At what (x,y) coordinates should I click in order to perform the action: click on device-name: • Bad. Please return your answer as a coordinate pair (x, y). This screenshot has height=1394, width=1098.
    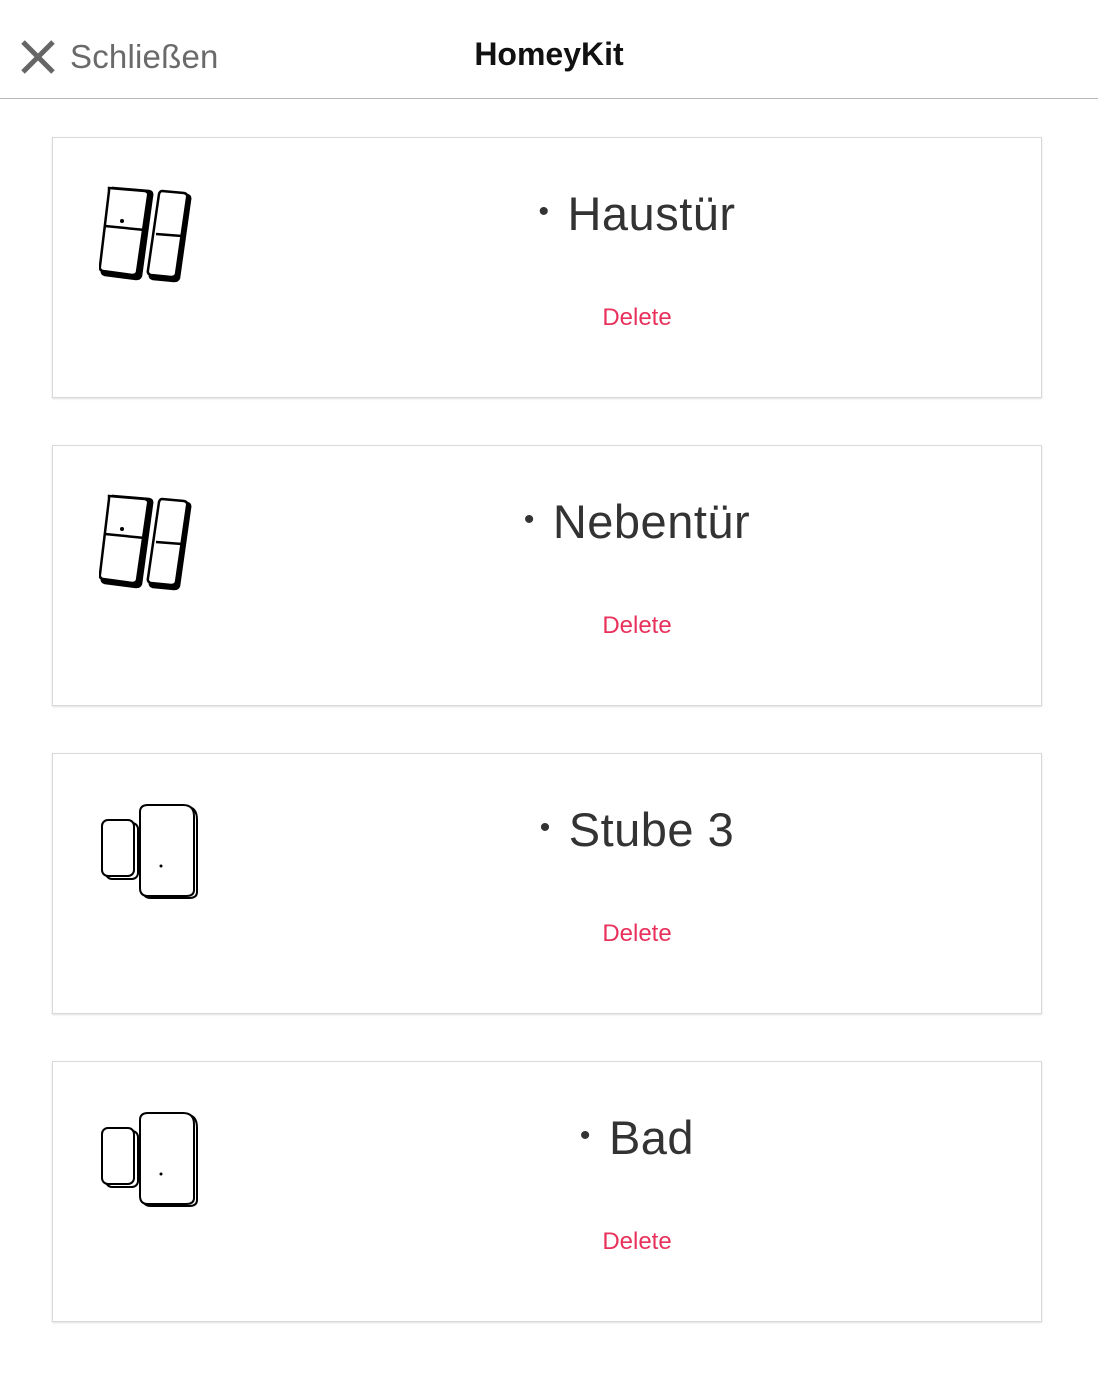
    Looking at the image, I should click on (637, 1137).